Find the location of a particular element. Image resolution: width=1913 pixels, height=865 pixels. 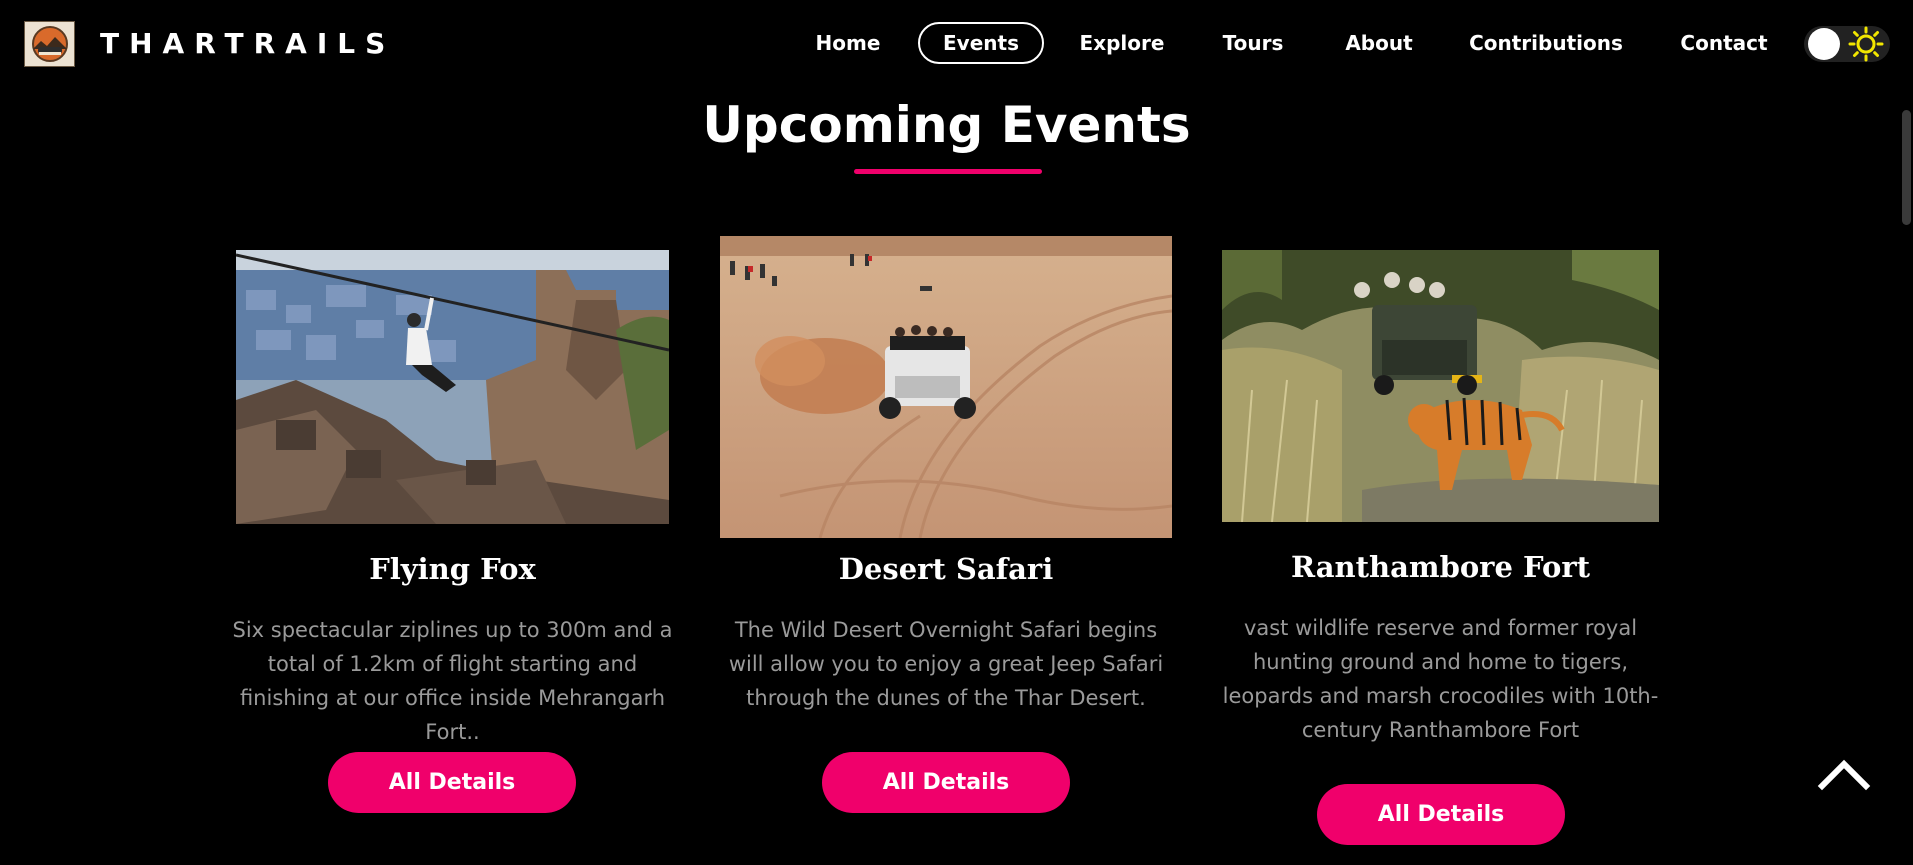

section-title: Upcoming Events is located at coordinates (946, 125).